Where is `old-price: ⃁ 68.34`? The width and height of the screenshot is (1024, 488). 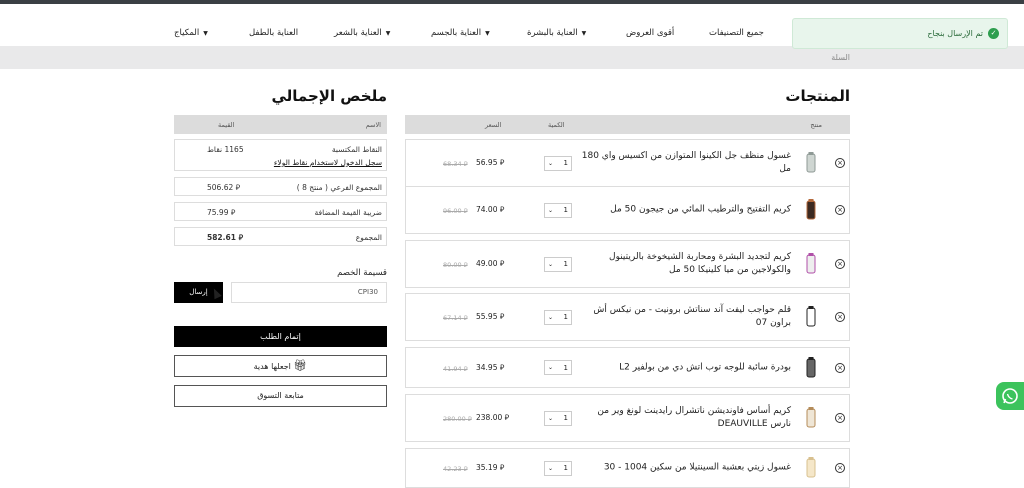
old-price: ⃁ 68.34 is located at coordinates (455, 164).